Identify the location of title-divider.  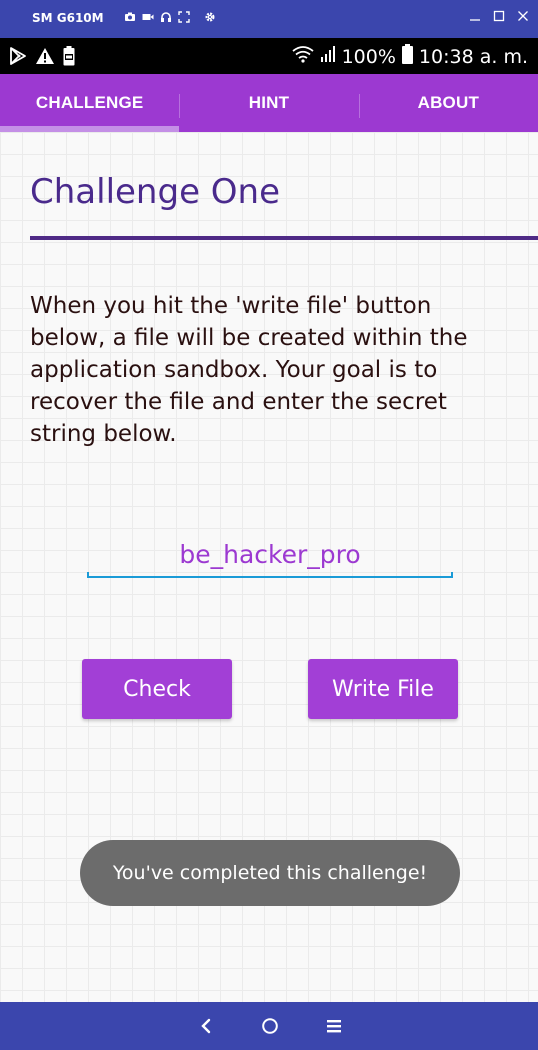
(284, 238).